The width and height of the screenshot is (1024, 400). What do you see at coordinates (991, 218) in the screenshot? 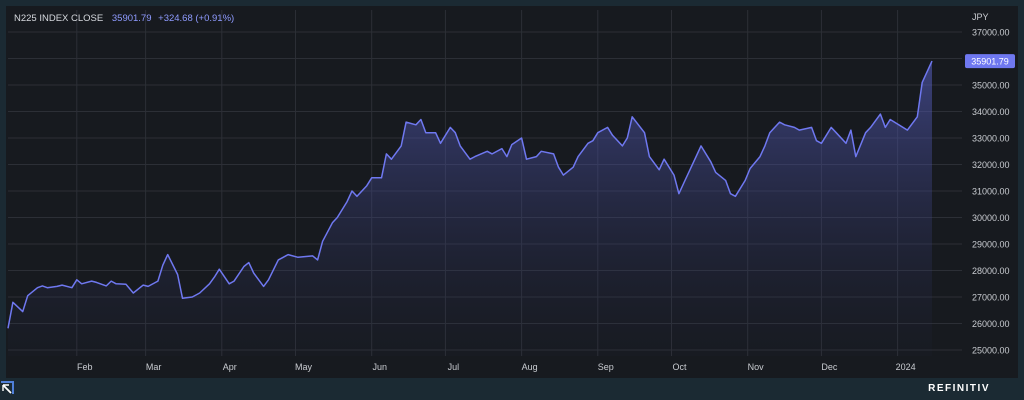
I see `y-tick-label: 30000.00` at bounding box center [991, 218].